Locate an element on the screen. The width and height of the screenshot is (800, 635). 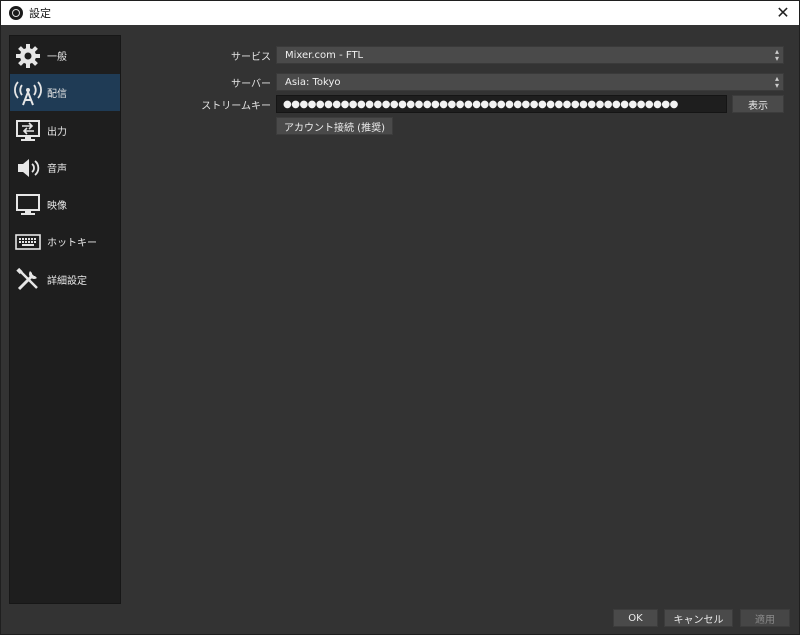
sidebar-item-hotkeys: ホットキー is located at coordinates (65, 241).